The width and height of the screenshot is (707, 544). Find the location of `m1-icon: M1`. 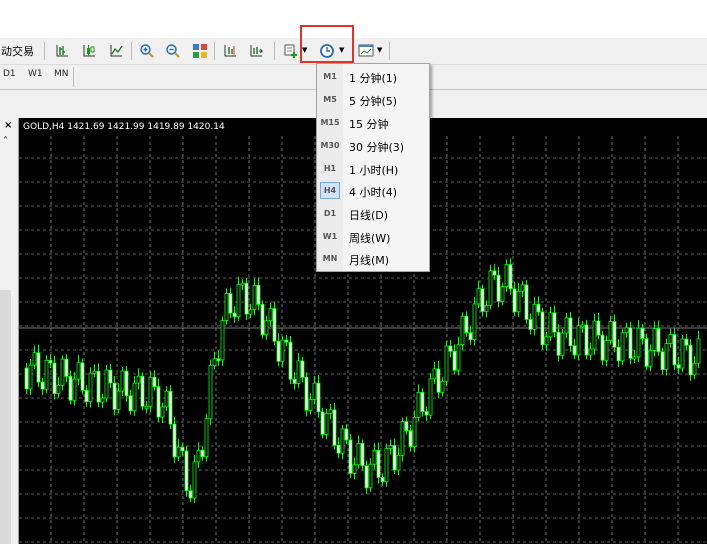

m1-icon: M1 is located at coordinates (330, 76).